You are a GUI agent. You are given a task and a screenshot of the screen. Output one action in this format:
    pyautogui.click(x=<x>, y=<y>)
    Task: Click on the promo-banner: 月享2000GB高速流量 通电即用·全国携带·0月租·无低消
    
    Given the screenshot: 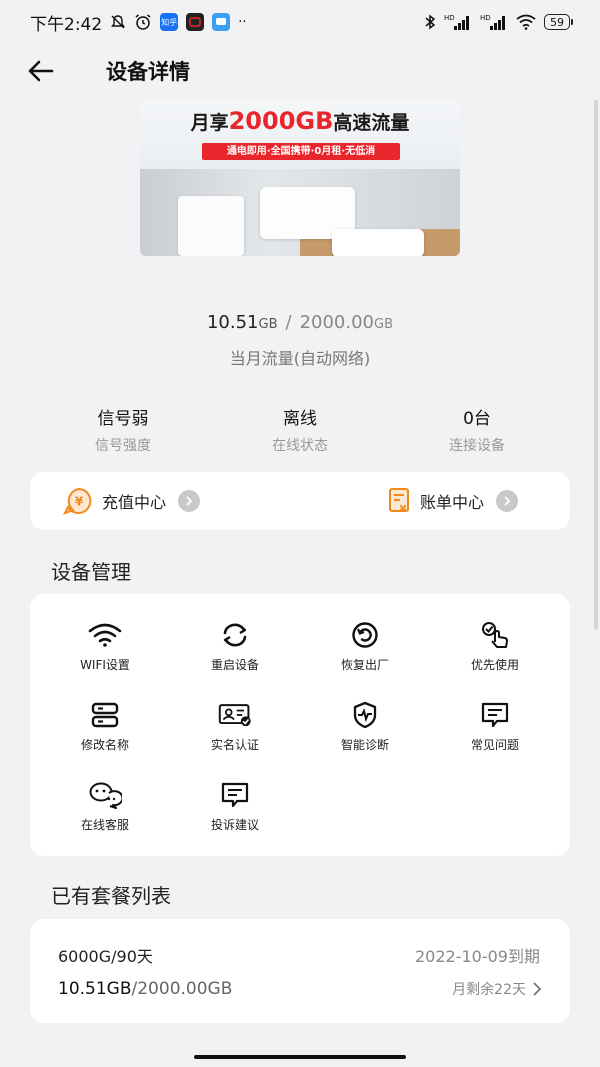 What is the action you would take?
    pyautogui.click(x=300, y=178)
    